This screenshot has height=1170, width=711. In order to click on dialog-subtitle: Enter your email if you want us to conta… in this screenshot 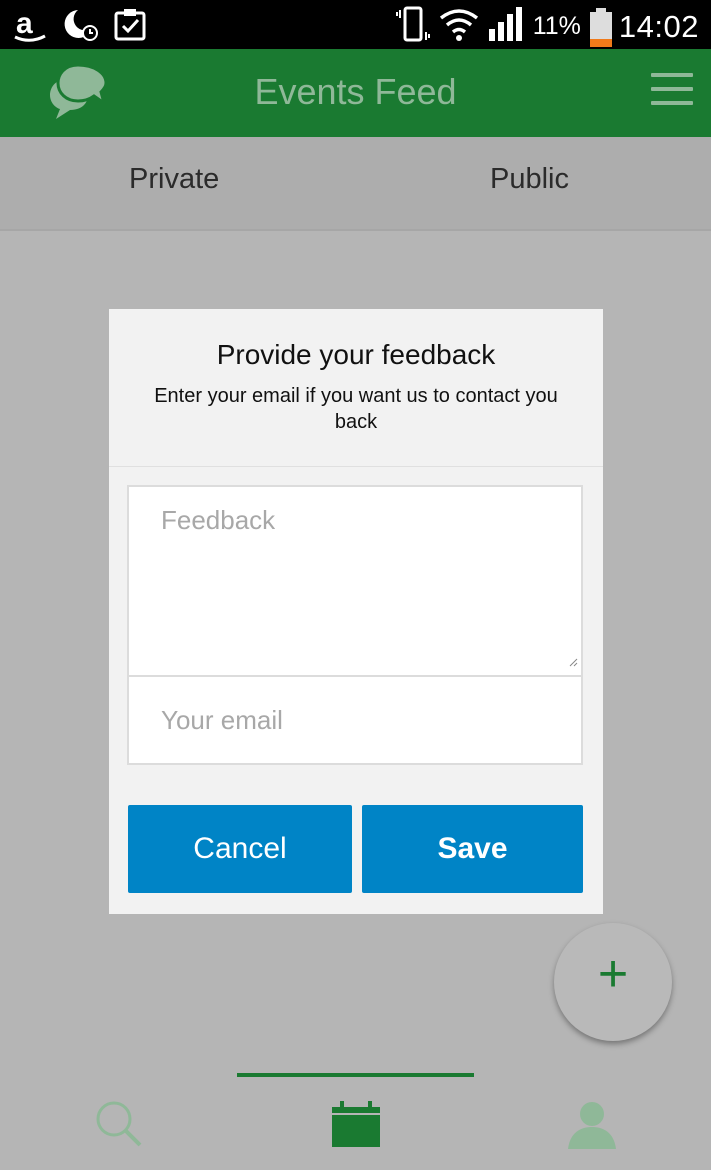, I will do `click(356, 409)`.